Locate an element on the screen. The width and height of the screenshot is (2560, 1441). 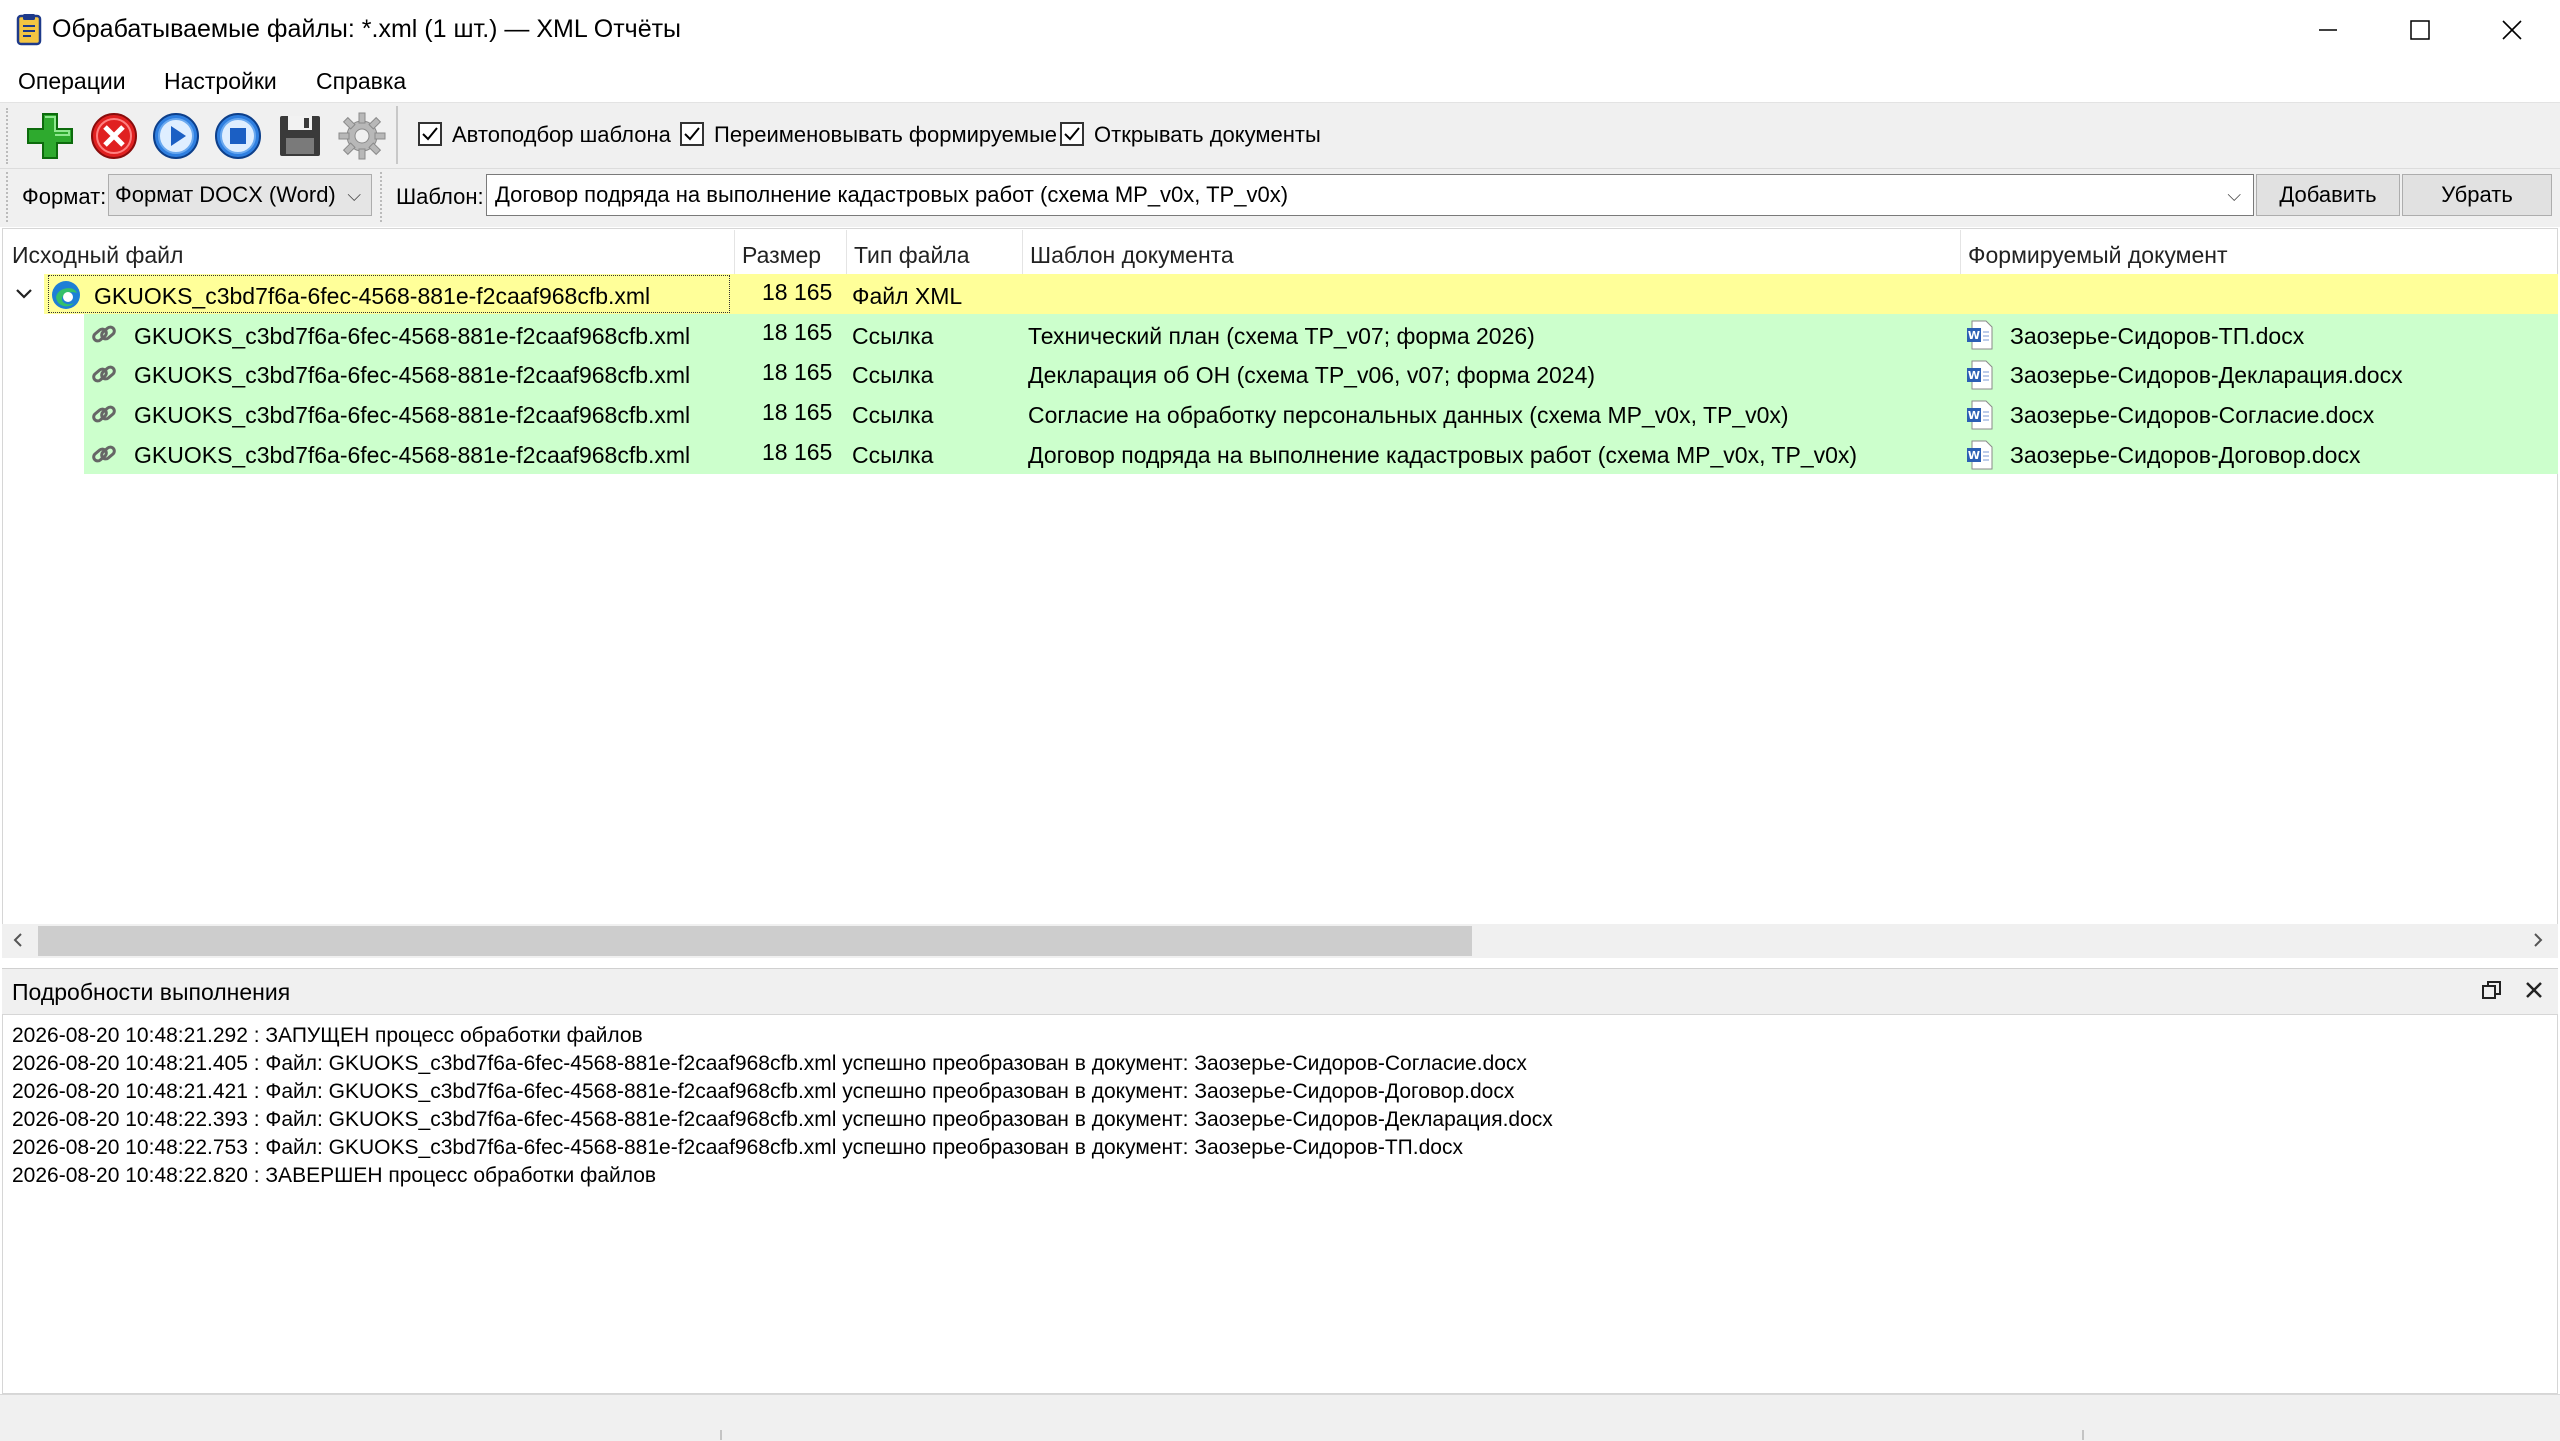
app-icon is located at coordinates (29, 29).